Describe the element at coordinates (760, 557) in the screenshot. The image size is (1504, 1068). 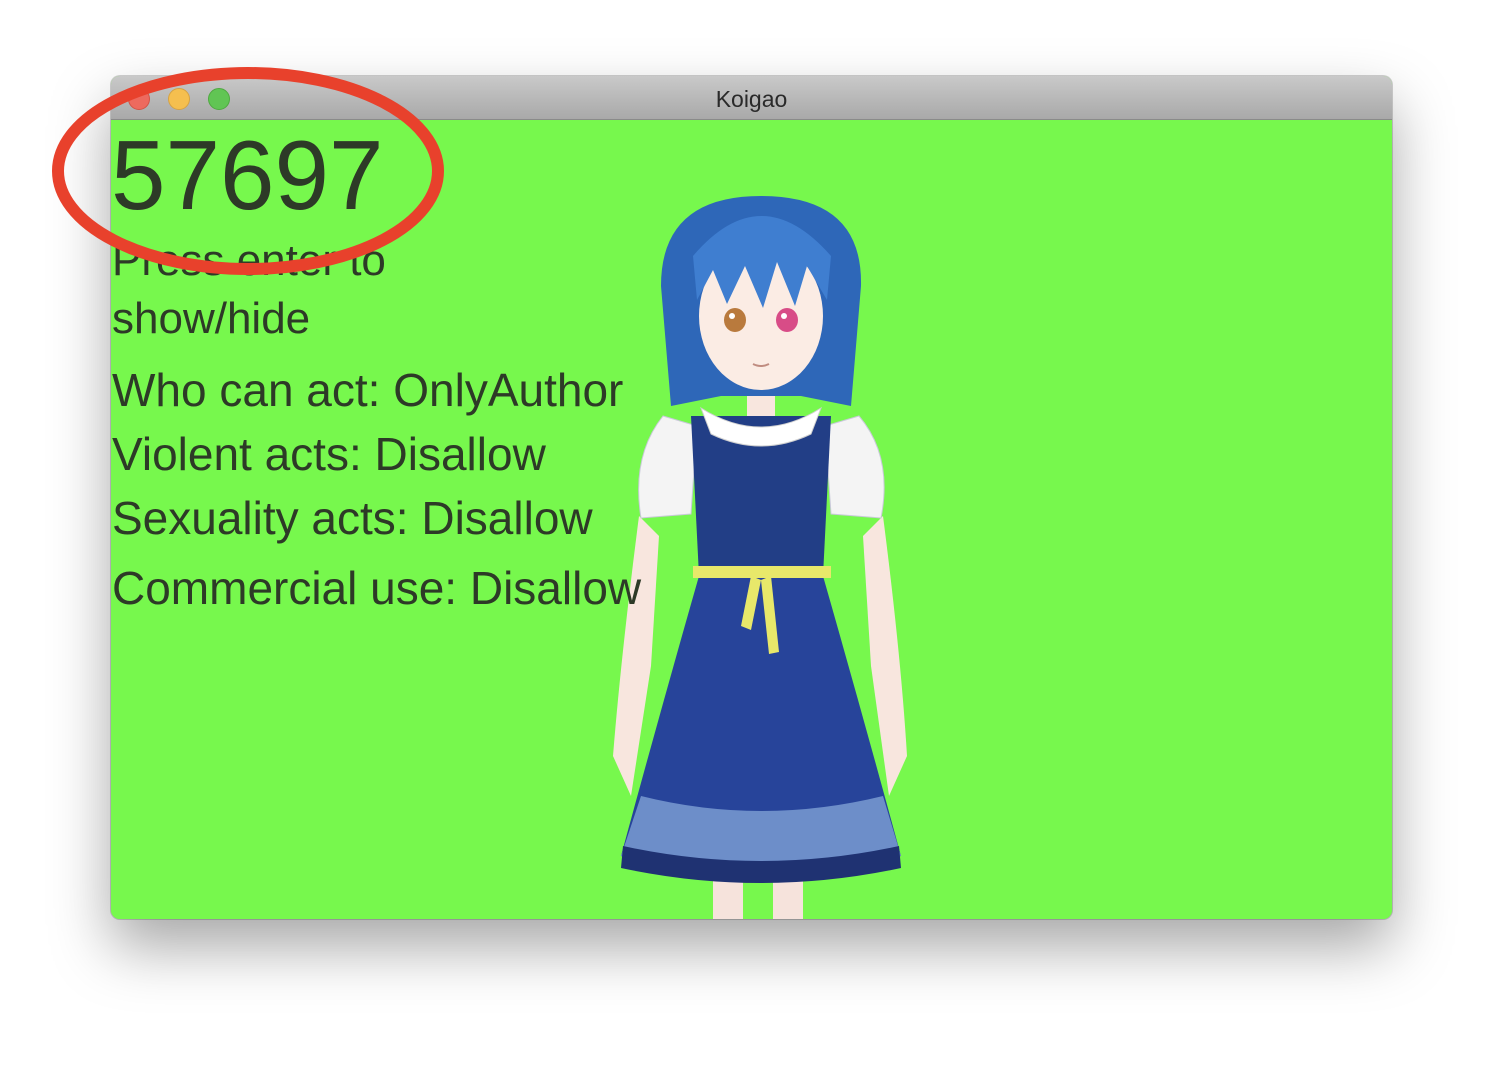
I see `avatar-character` at that location.